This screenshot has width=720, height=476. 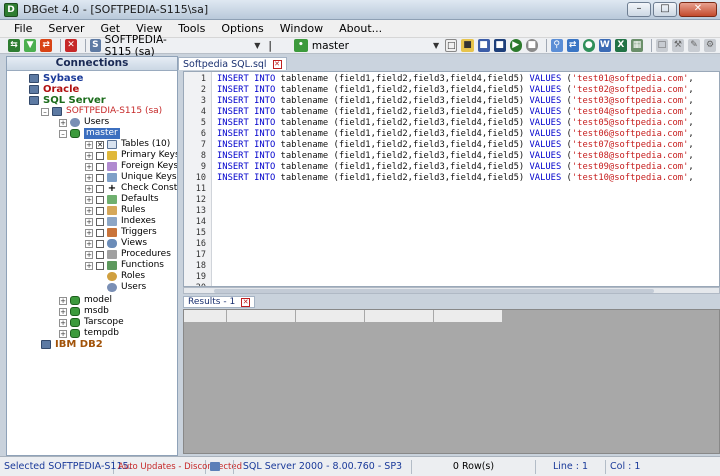 What do you see at coordinates (531, 45) in the screenshot?
I see `stop-icon: ■` at bounding box center [531, 45].